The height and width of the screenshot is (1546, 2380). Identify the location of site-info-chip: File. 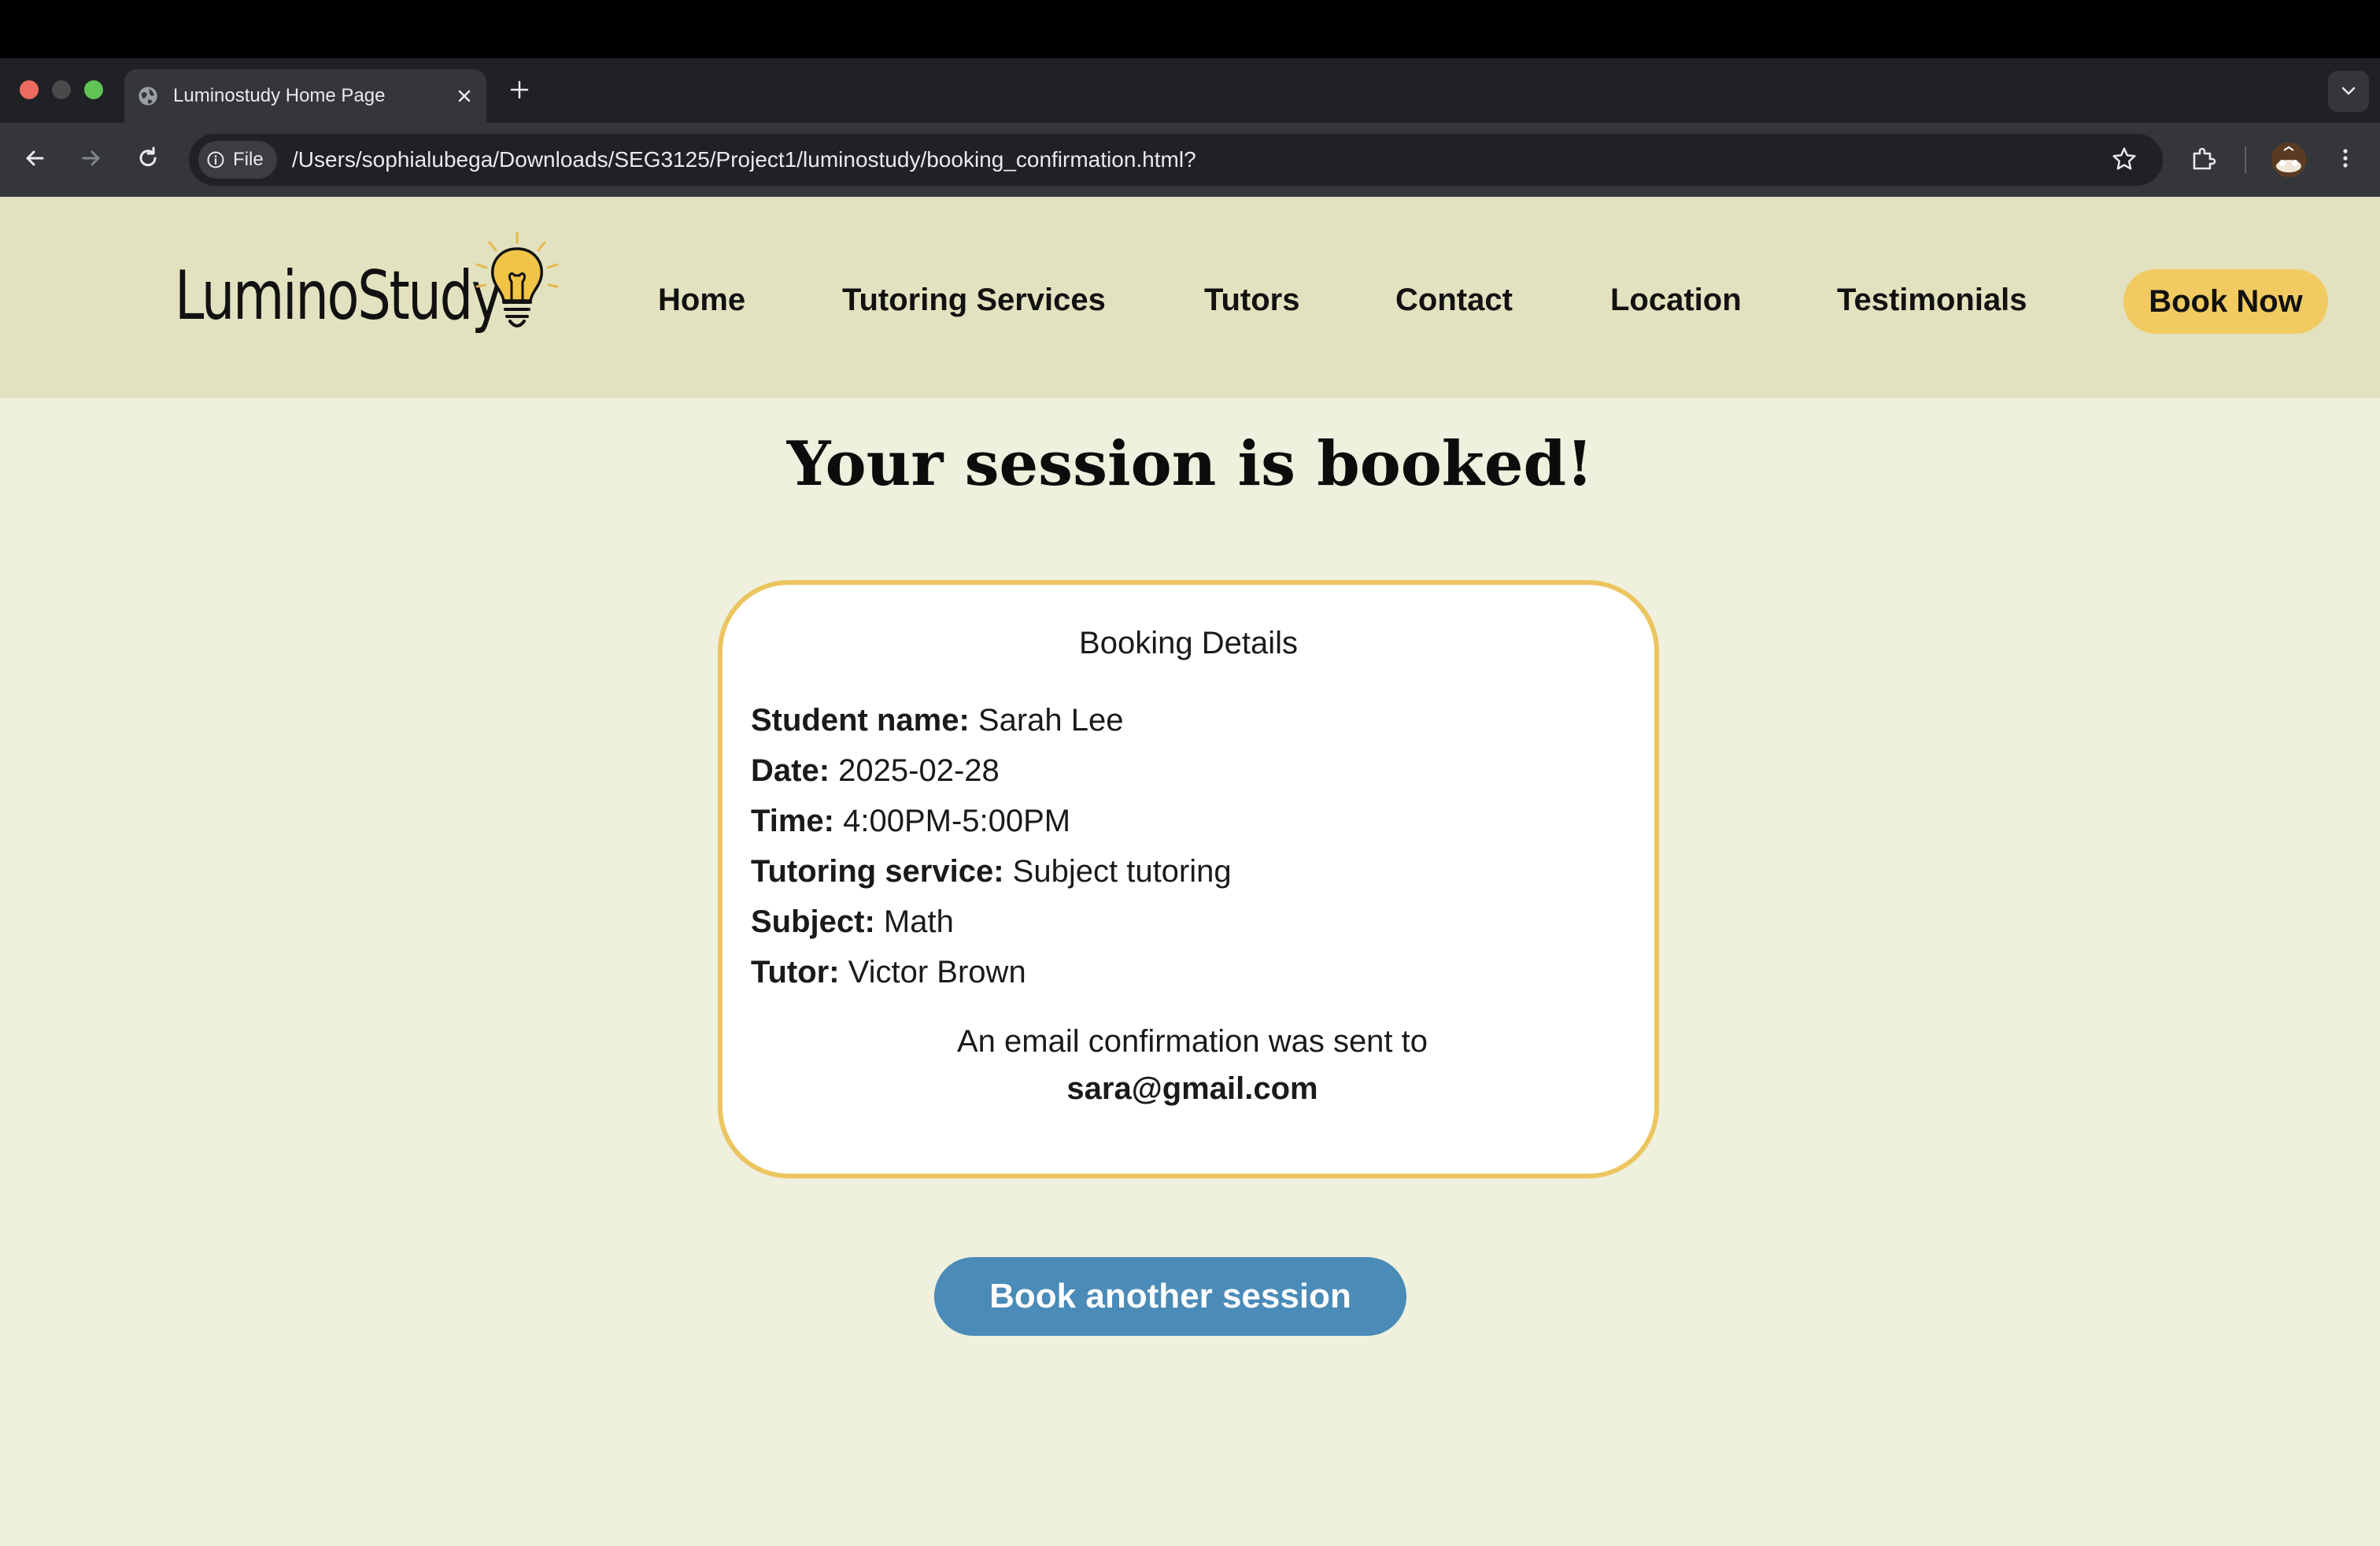
(237, 160).